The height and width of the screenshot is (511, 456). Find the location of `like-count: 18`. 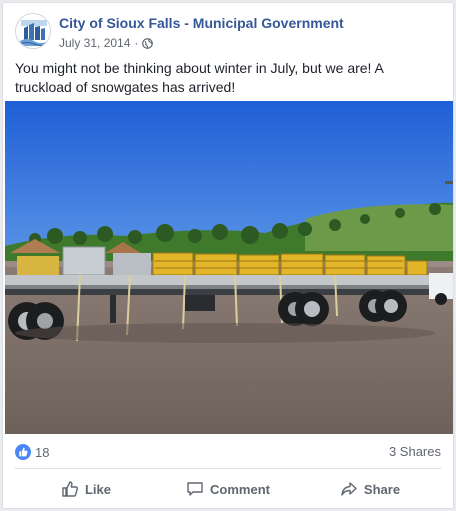

like-count: 18 is located at coordinates (42, 452).